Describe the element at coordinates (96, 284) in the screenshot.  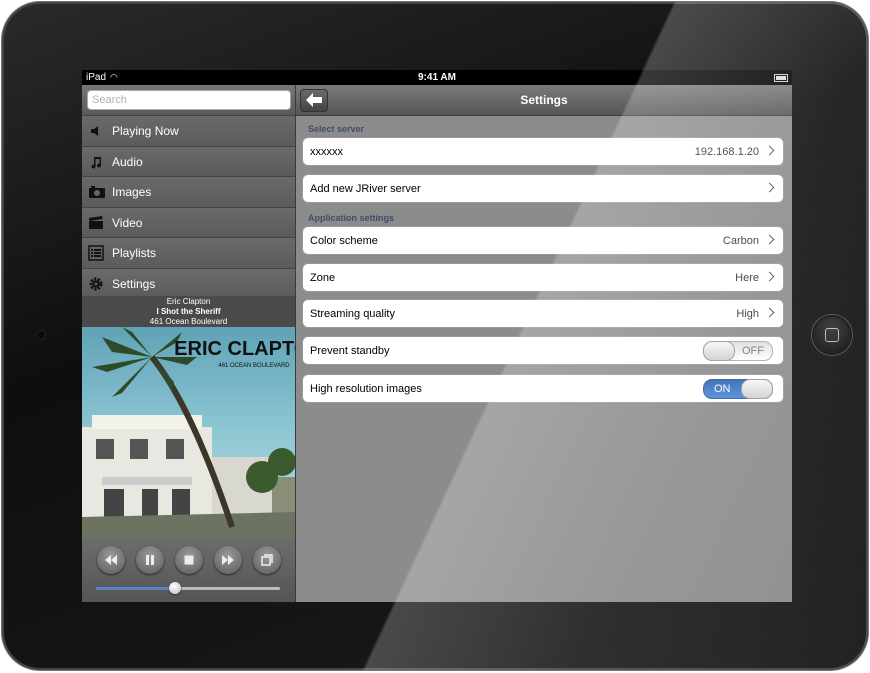
I see `gear-icon` at that location.